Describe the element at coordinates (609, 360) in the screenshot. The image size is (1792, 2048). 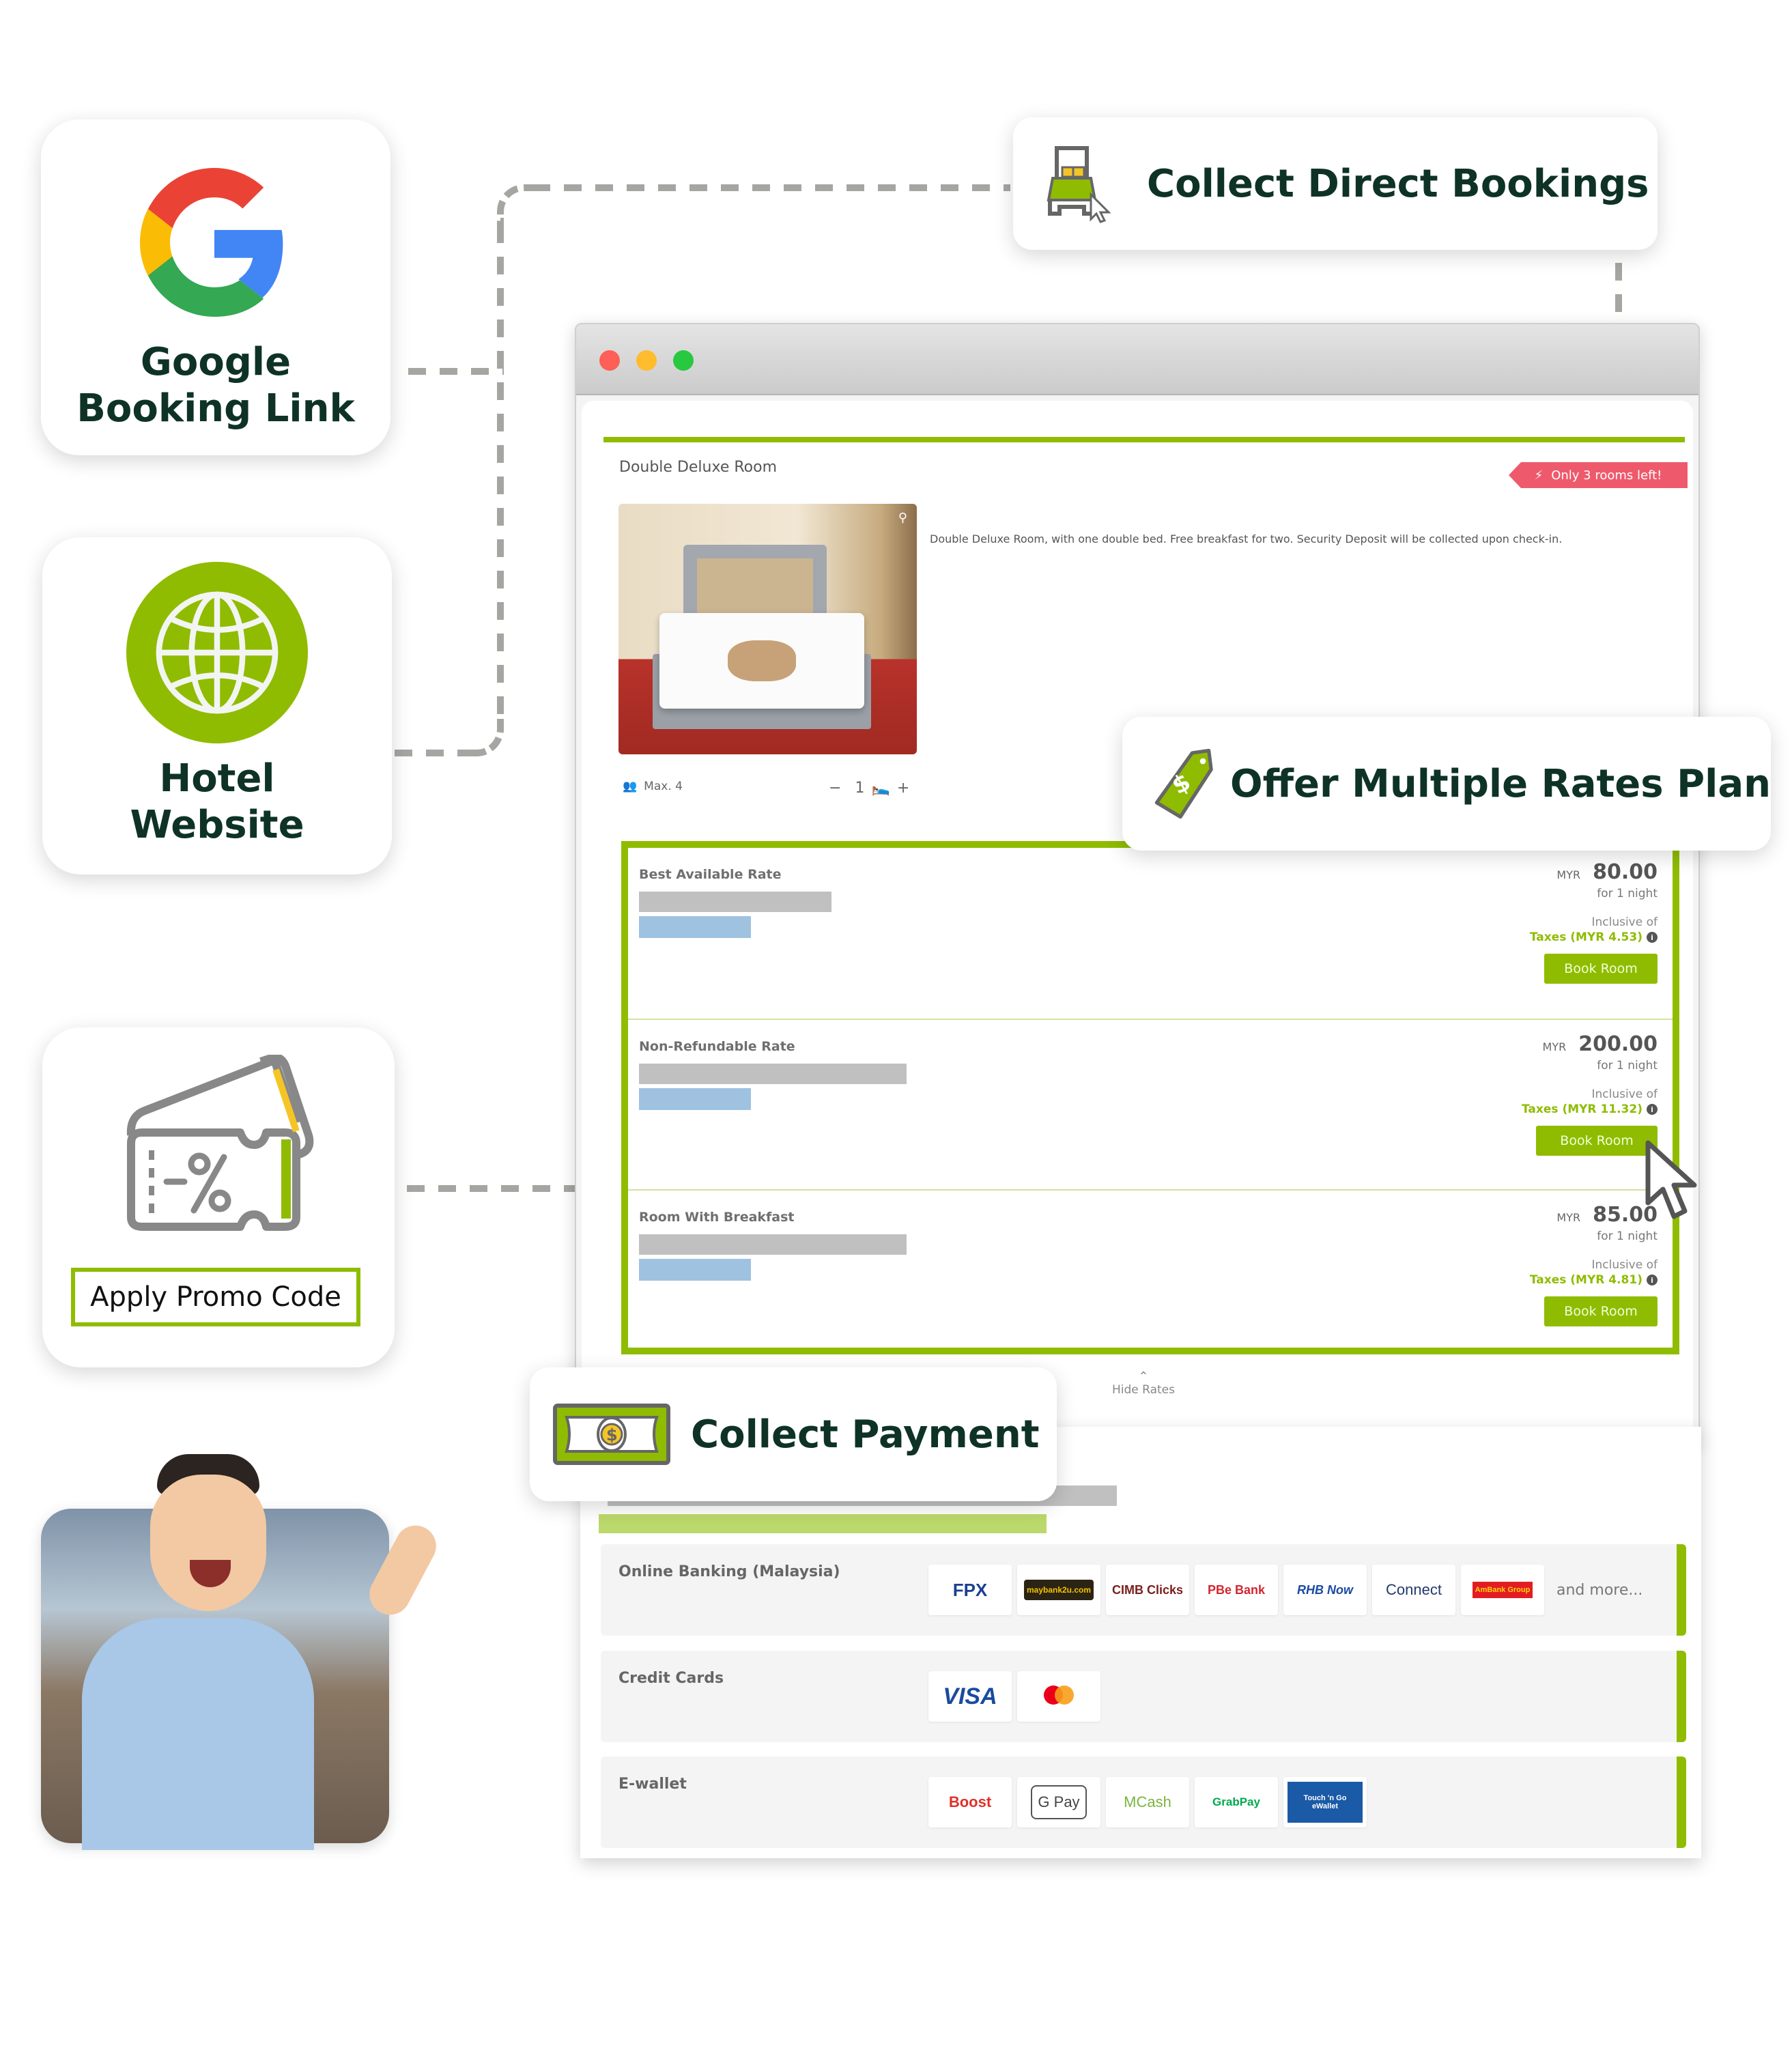
I see `close-window-button` at that location.